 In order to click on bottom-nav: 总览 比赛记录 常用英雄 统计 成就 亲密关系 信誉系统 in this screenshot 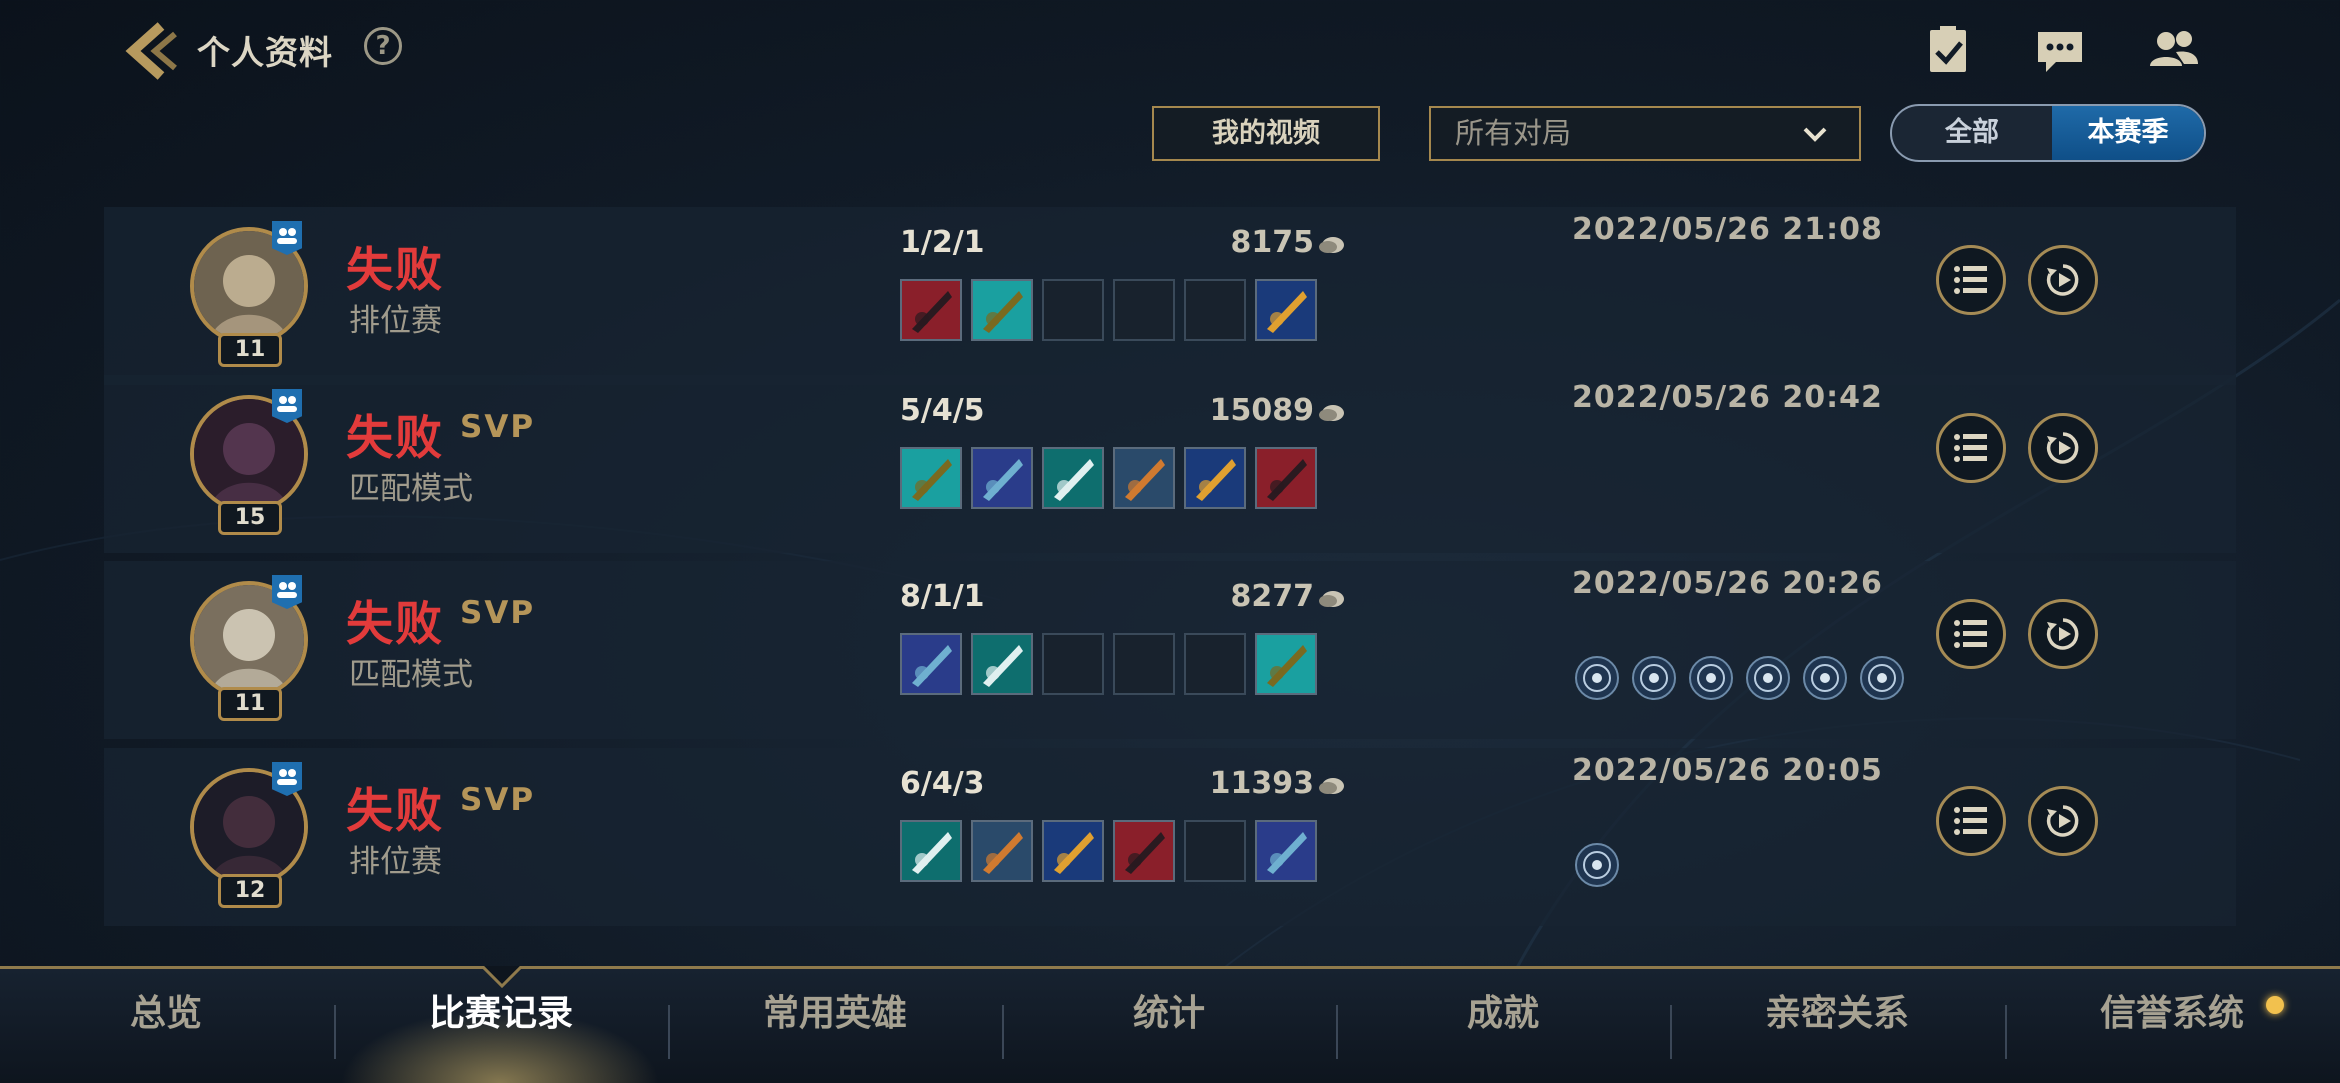, I will do `click(1170, 1024)`.